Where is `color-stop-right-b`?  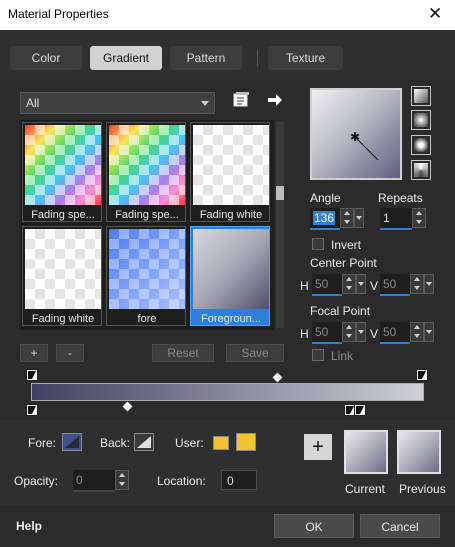
color-stop-right-b is located at coordinates (360, 410).